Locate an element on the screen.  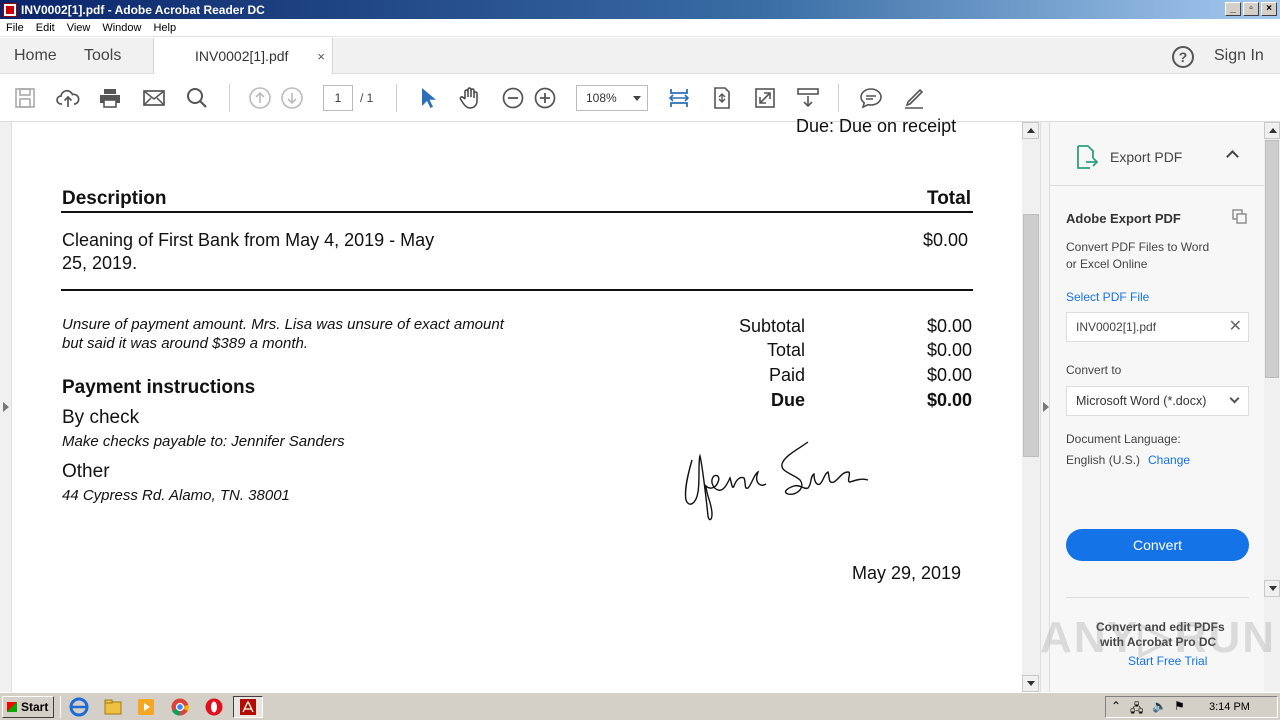
menu-file: File is located at coordinates (15, 28).